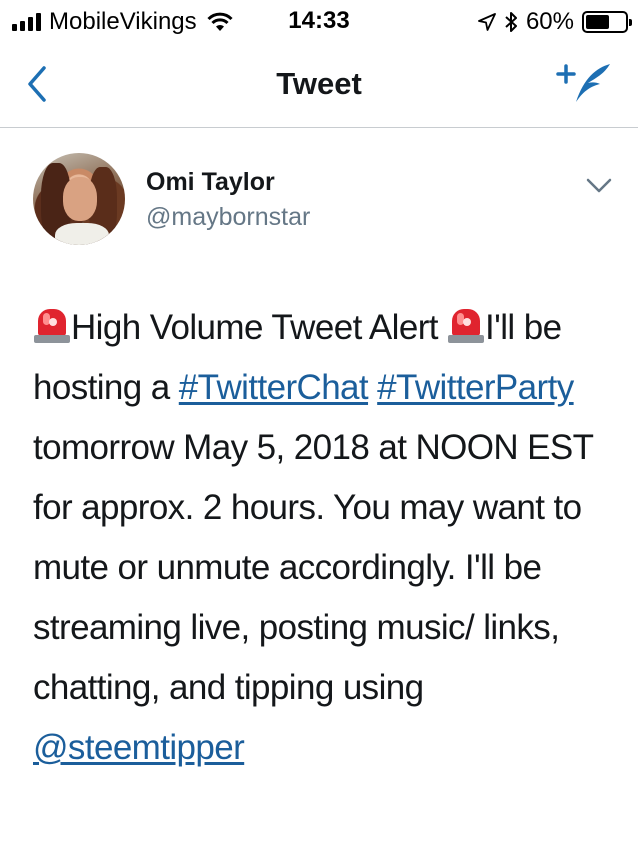  I want to click on author-name: Omi Taylor, so click(210, 182).